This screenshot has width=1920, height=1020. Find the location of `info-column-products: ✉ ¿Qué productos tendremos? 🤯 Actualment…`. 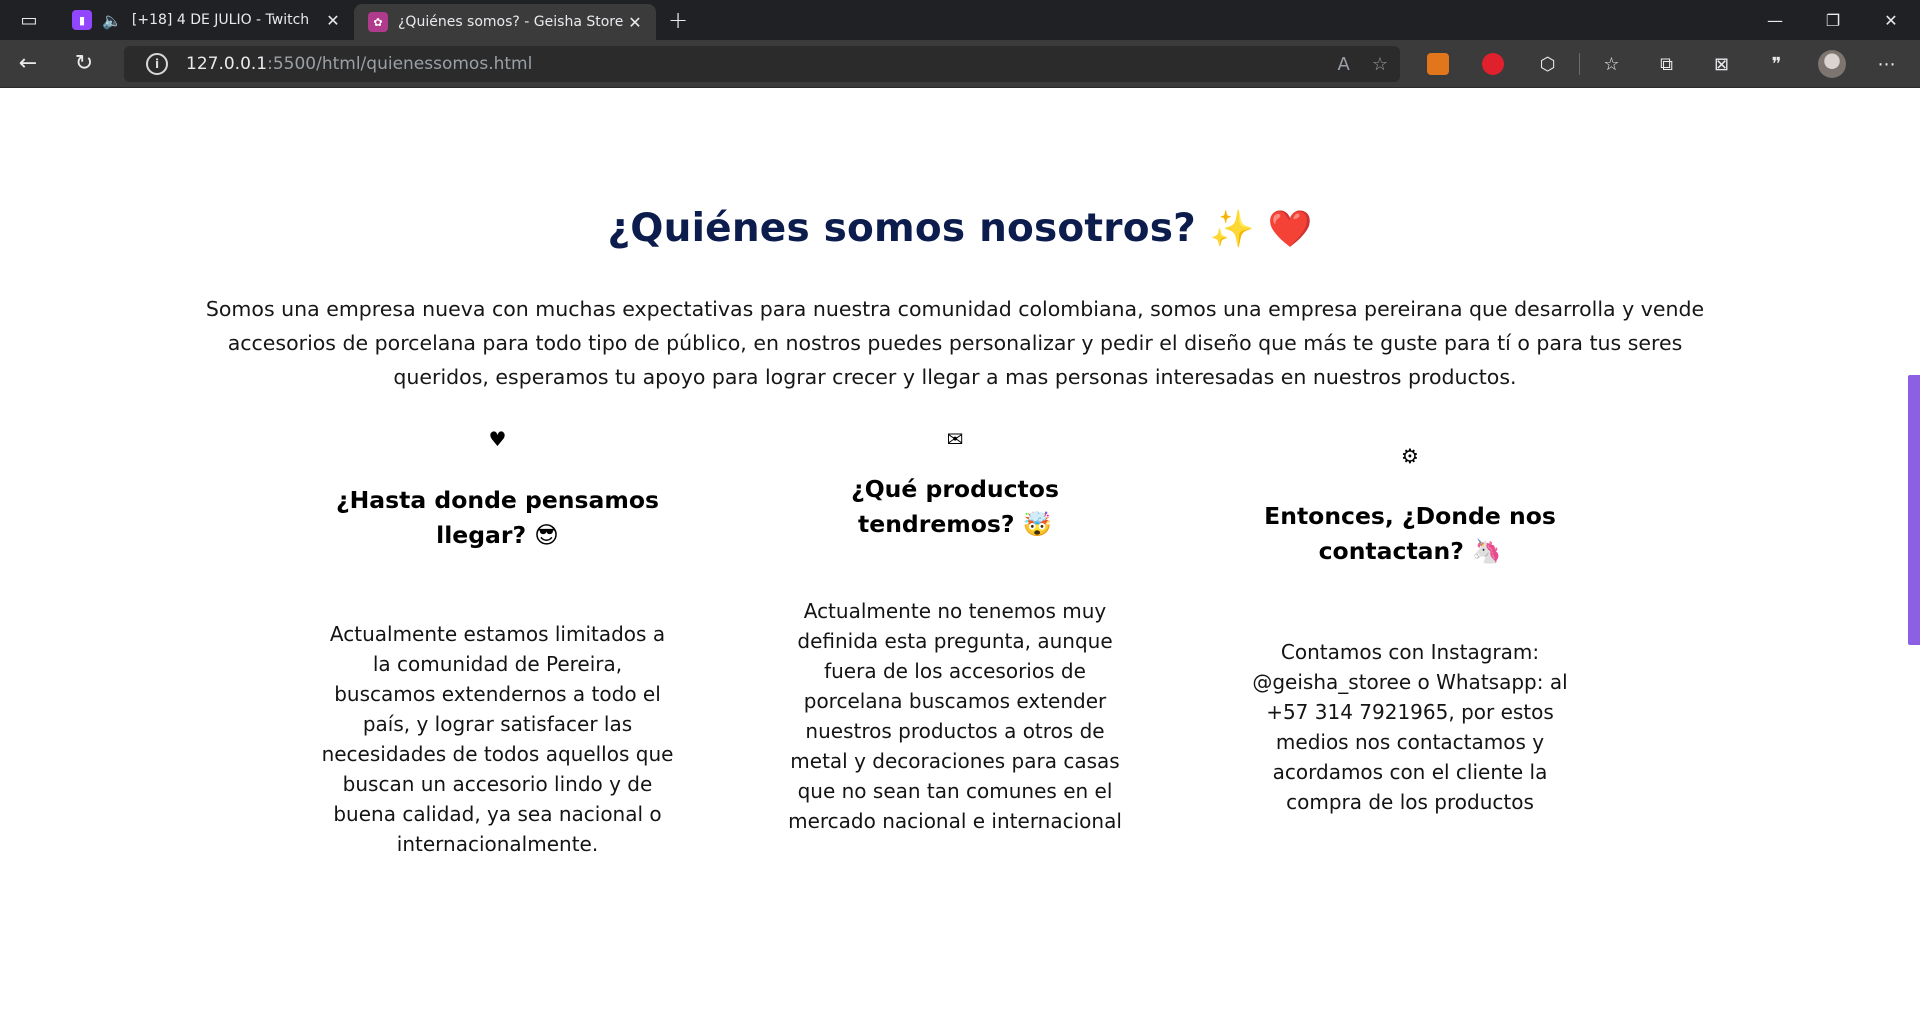

info-column-products: ✉ ¿Qué productos tendremos? 🤯 Actualment… is located at coordinates (955, 632).